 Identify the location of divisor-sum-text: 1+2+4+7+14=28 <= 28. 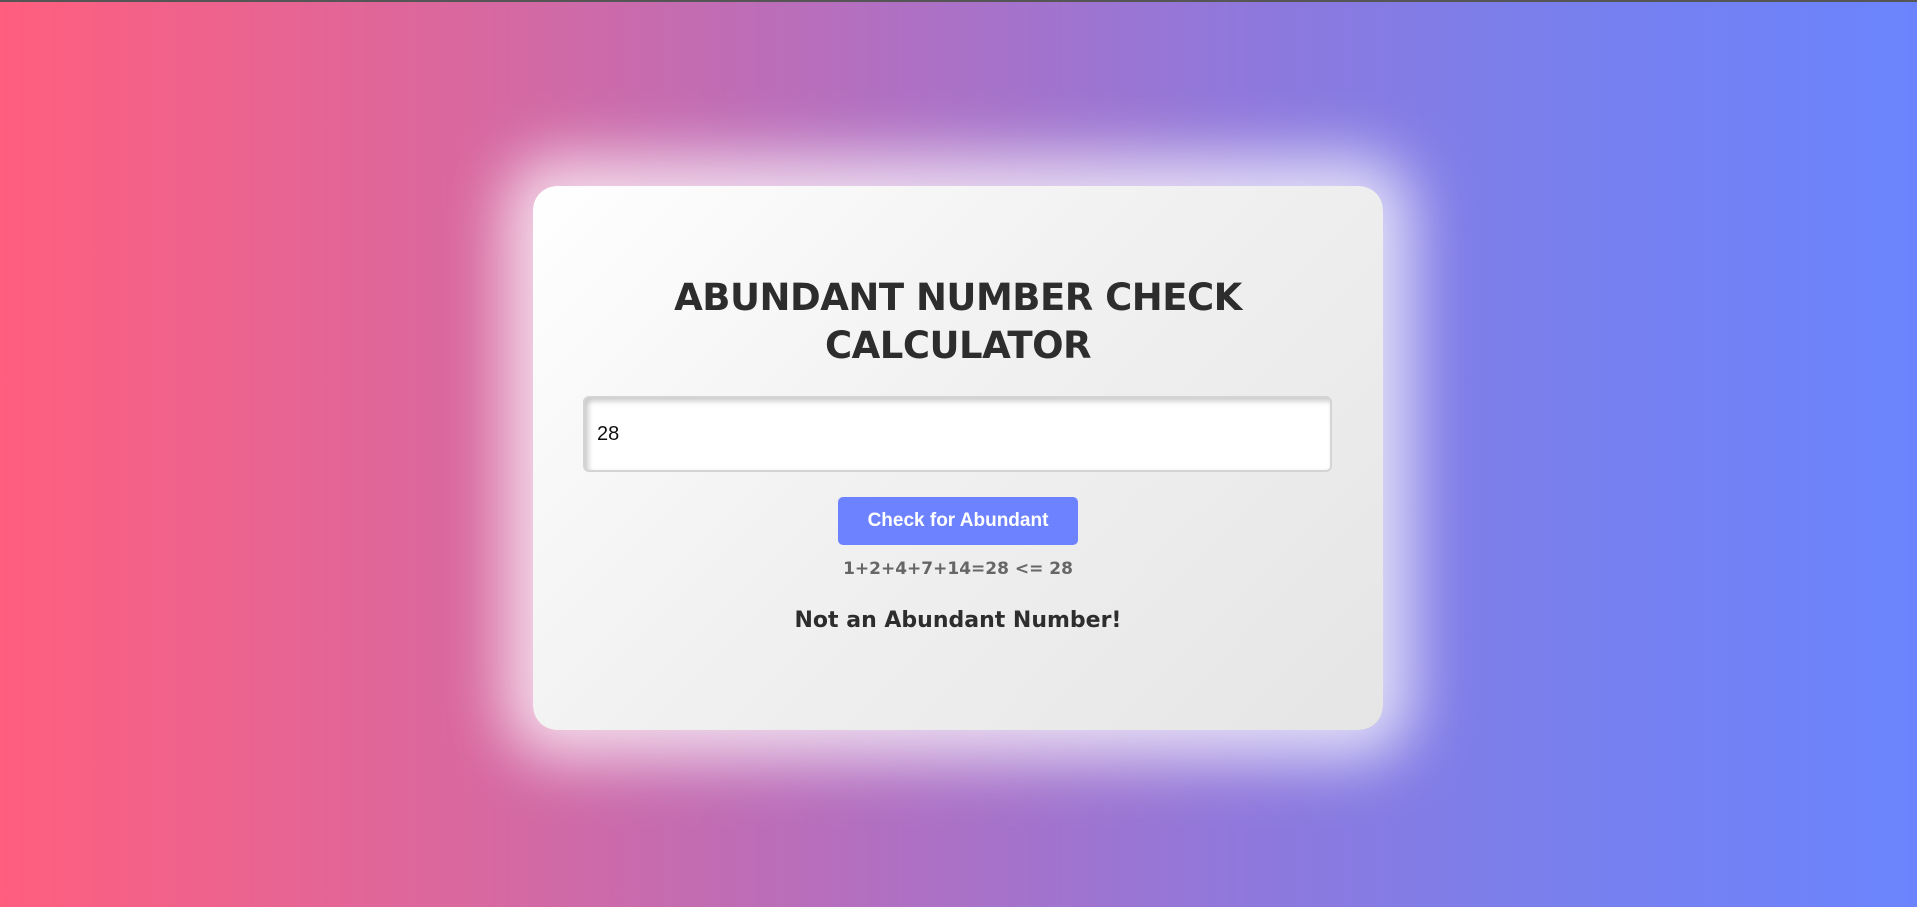
(958, 569).